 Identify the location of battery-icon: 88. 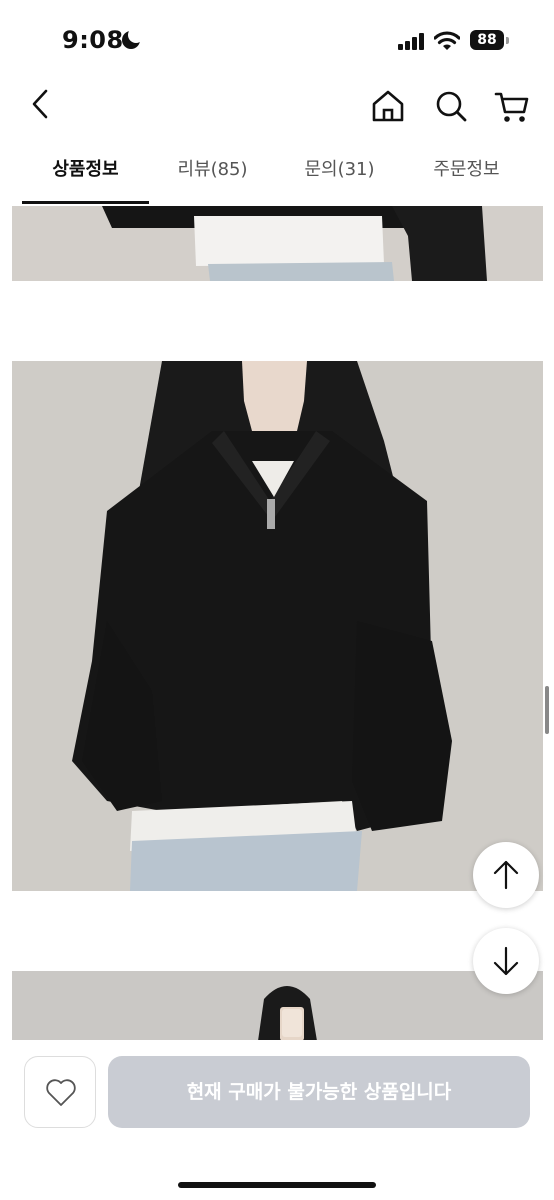
(487, 40).